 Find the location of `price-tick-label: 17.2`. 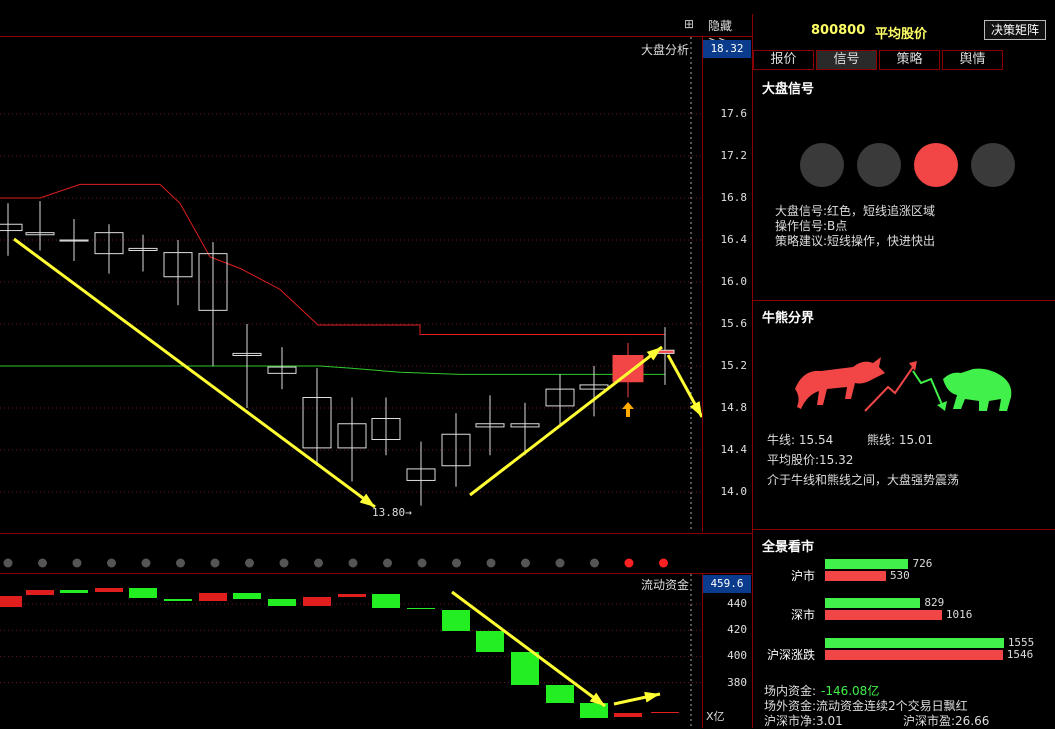

price-tick-label: 17.2 is located at coordinates (734, 155).